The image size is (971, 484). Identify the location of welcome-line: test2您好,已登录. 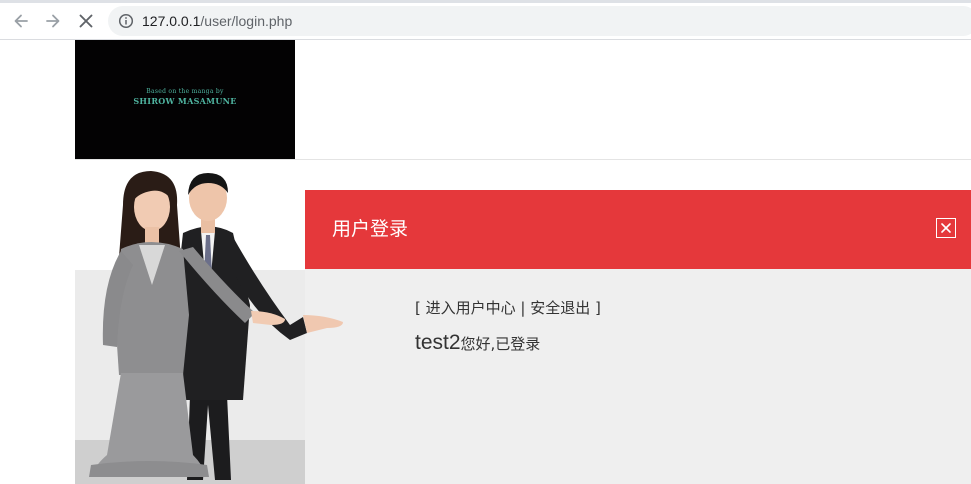
(477, 343).